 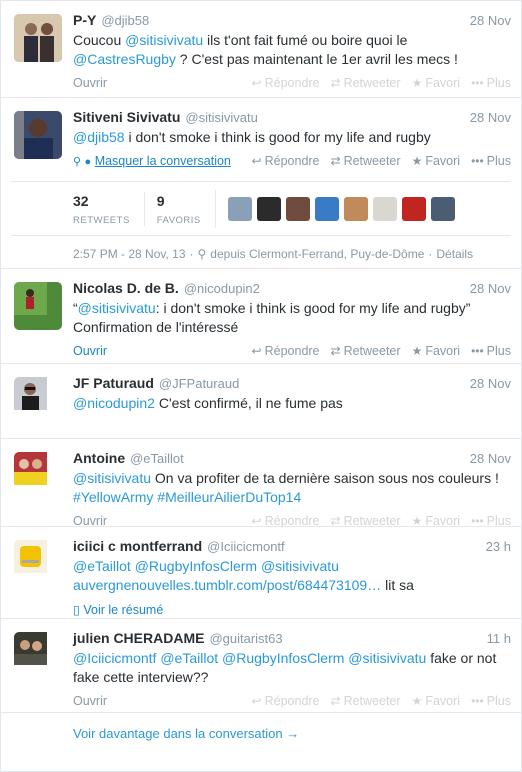 I want to click on fullname: JF Paturaud, so click(x=113, y=383).